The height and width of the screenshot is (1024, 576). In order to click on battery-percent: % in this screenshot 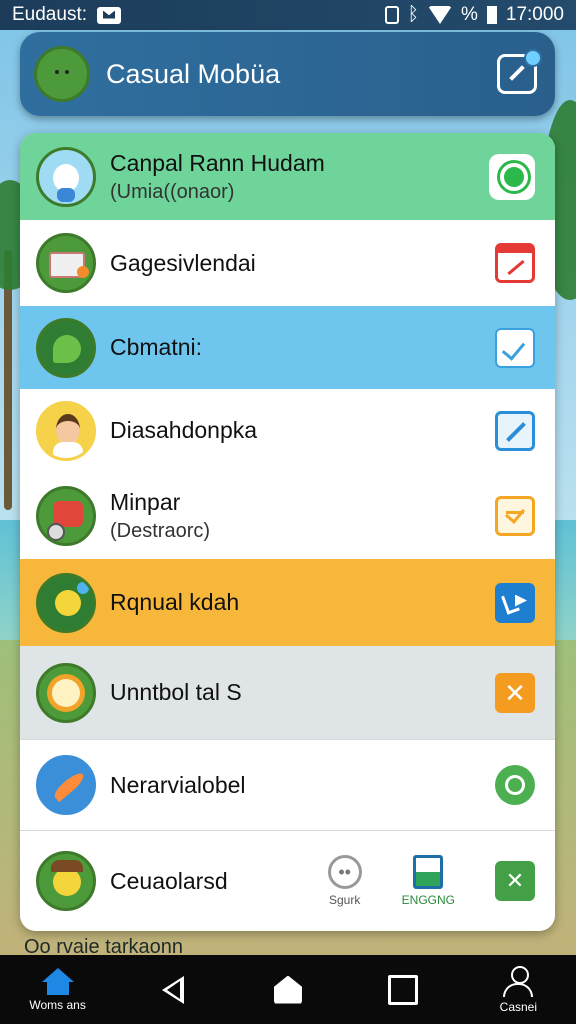, I will do `click(469, 14)`.